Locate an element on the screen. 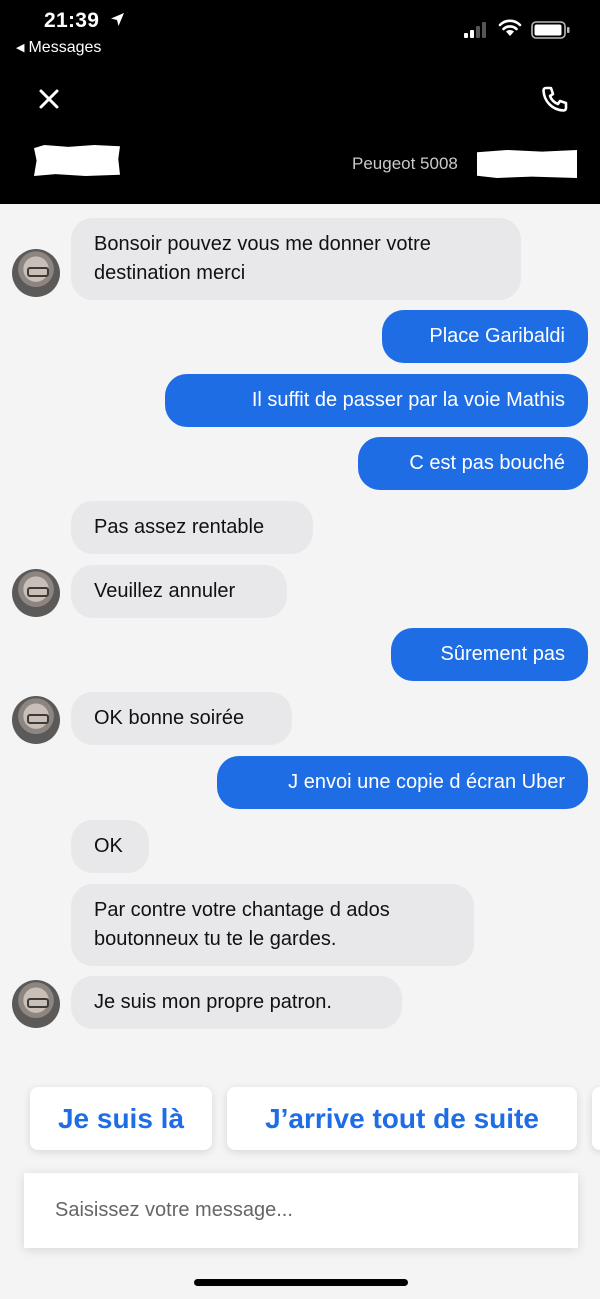  message-composer is located at coordinates (301, 1210).